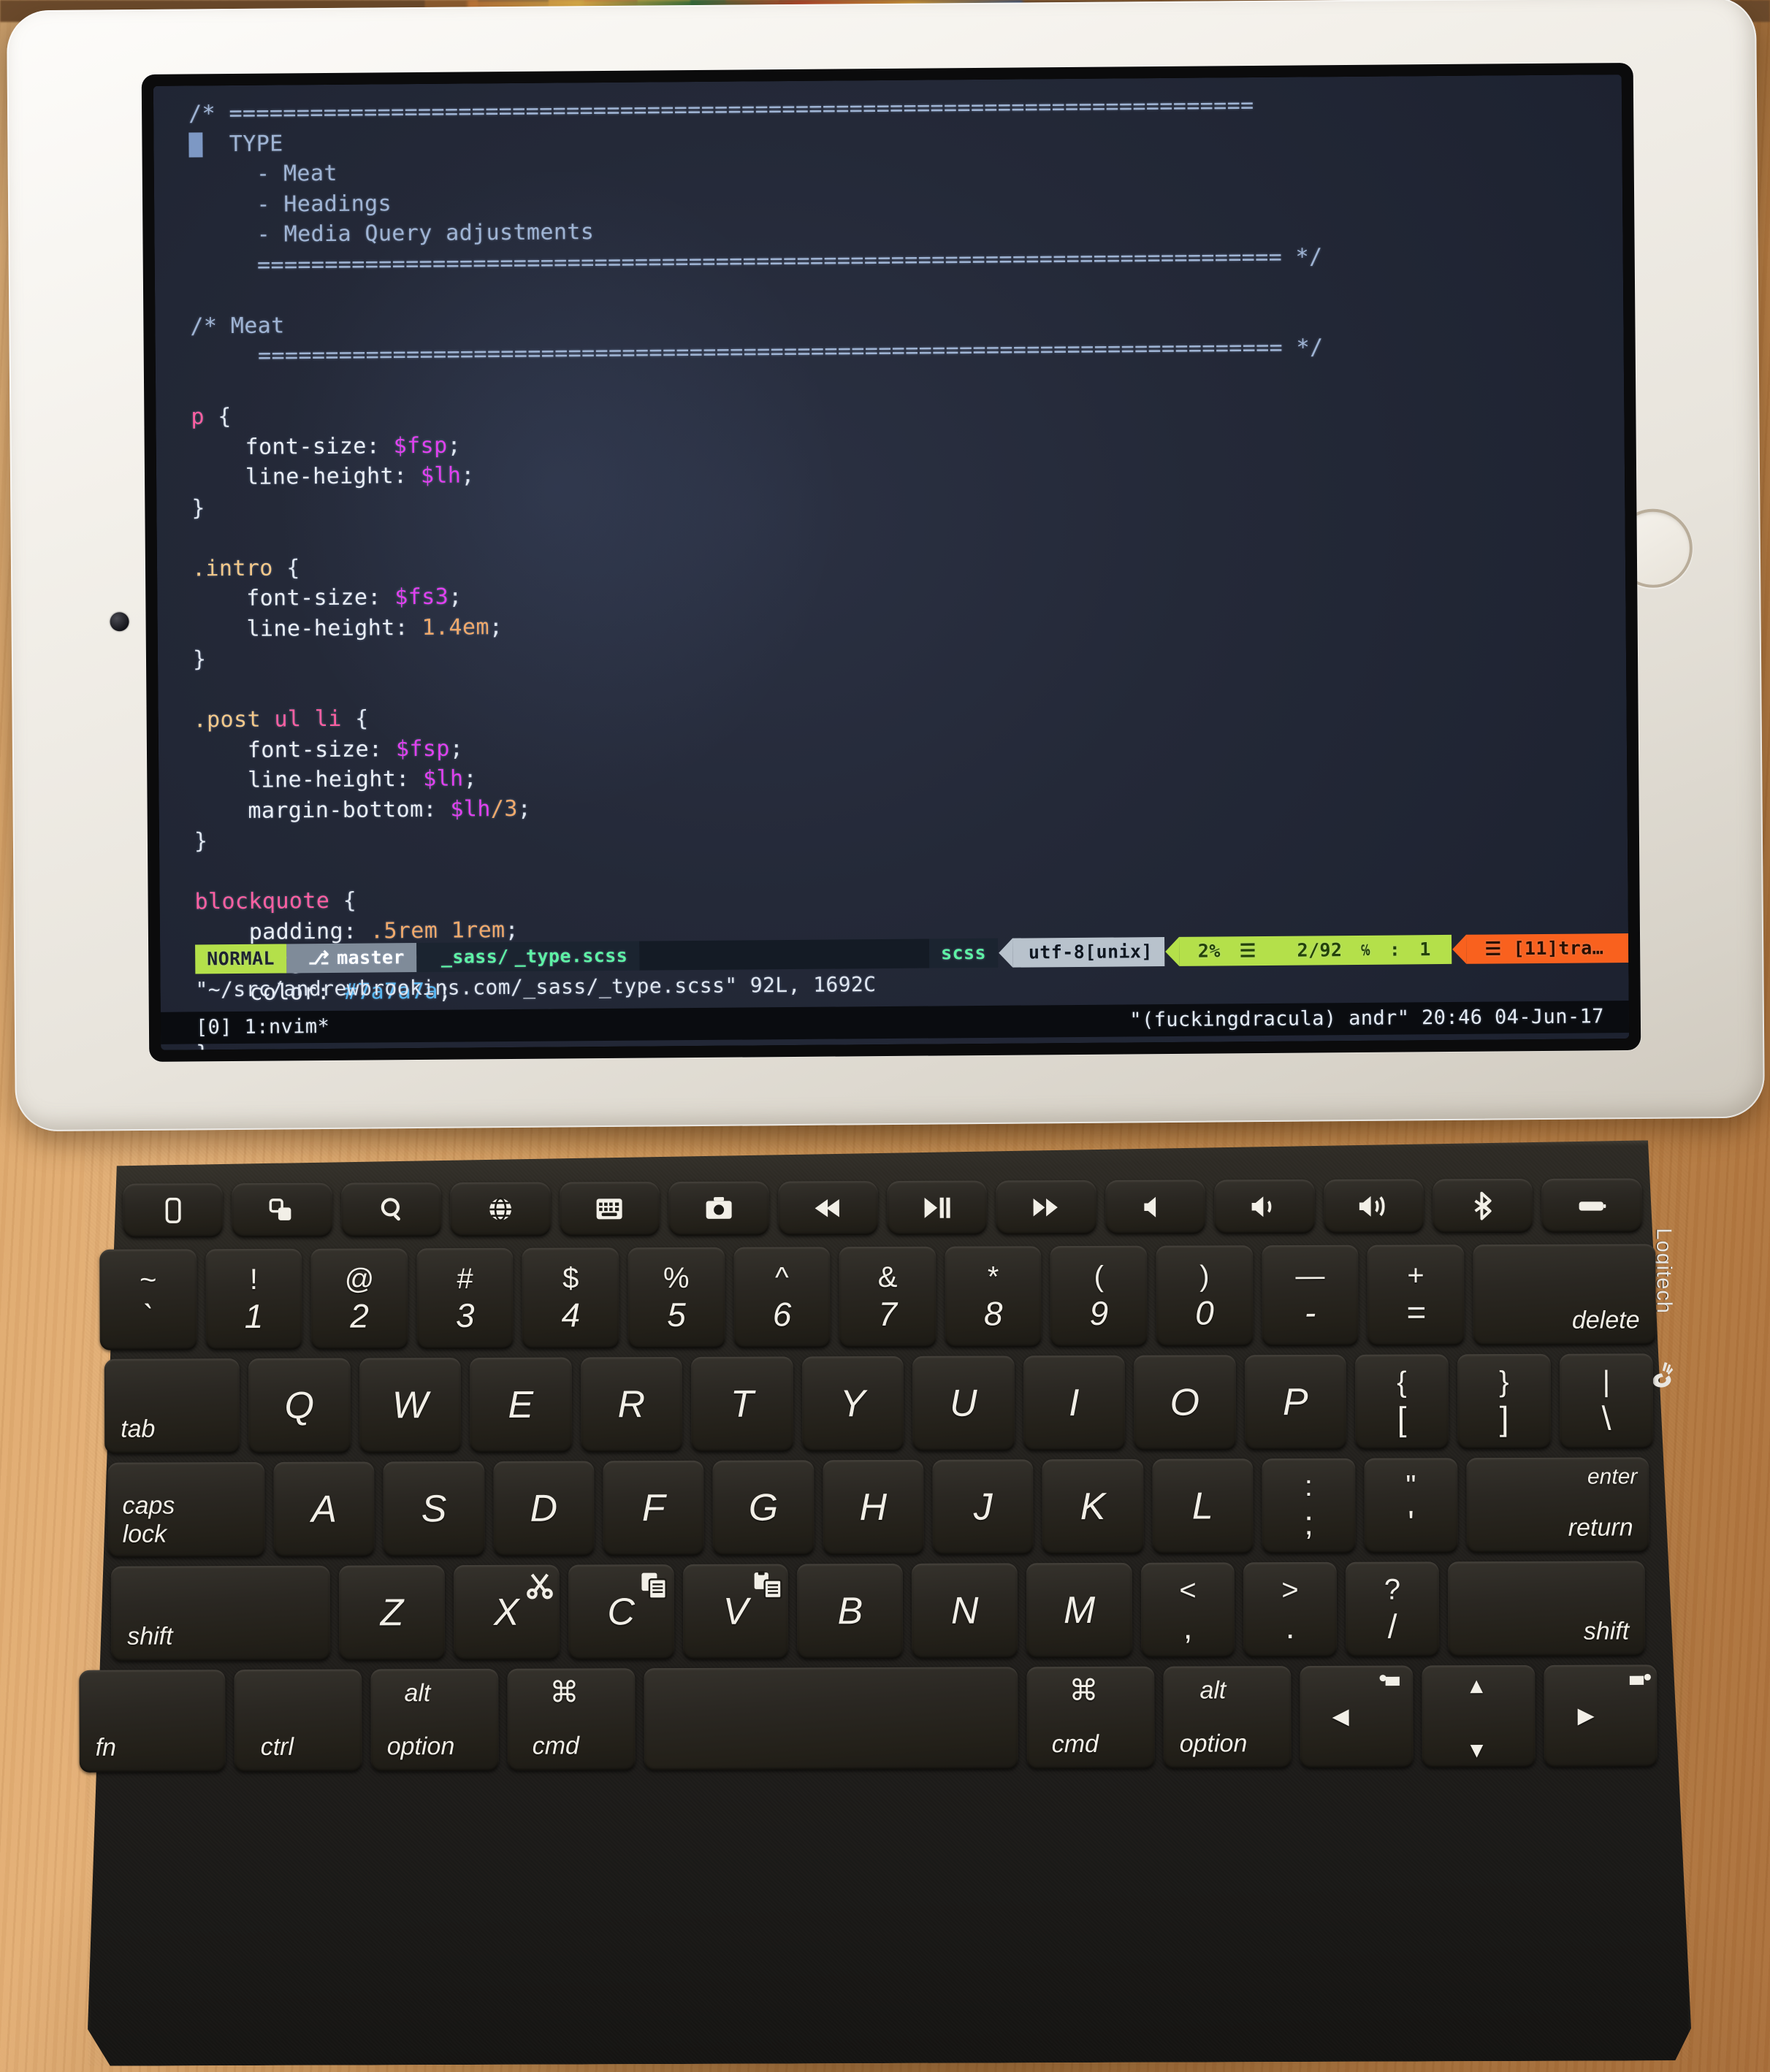  Describe the element at coordinates (741, 1404) in the screenshot. I see `key-t: T` at that location.